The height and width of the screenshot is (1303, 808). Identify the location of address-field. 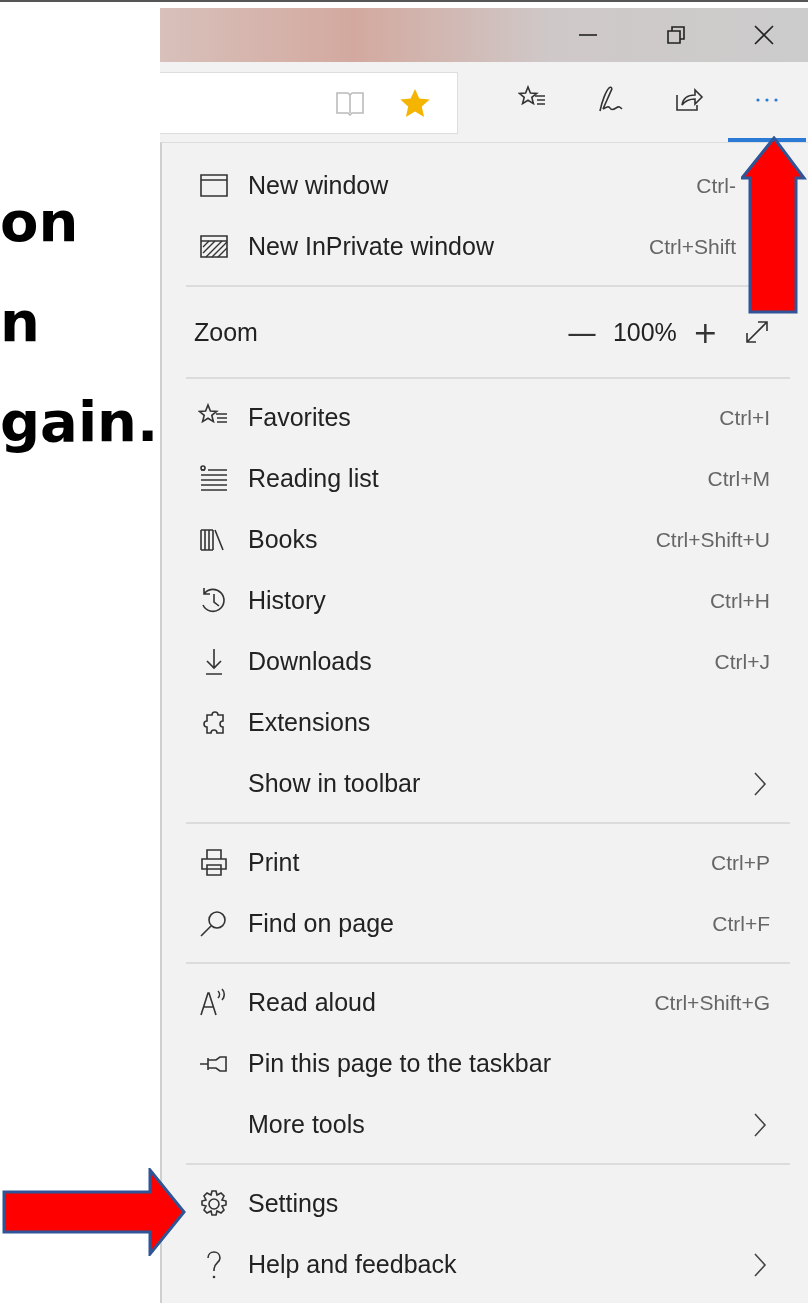
(309, 103).